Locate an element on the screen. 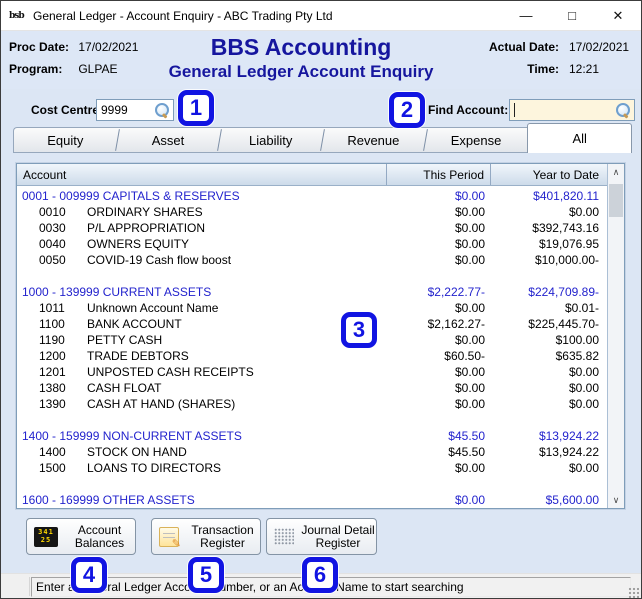 This screenshot has width=642, height=599. maximize-button: □ is located at coordinates (572, 15).